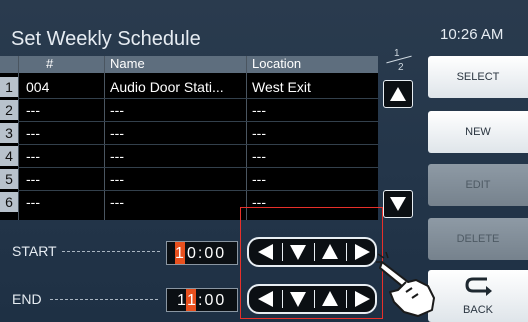 This screenshot has width=528, height=322. What do you see at coordinates (277, 63) in the screenshot?
I see `col-header-location: Location` at bounding box center [277, 63].